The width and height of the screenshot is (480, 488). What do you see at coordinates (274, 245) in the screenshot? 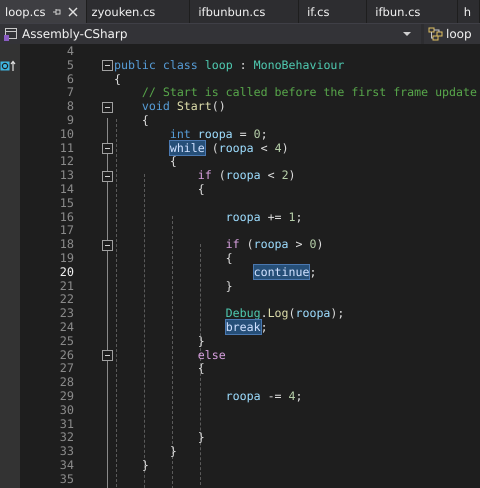
I see `code-line: if (roopa > 0)` at bounding box center [274, 245].